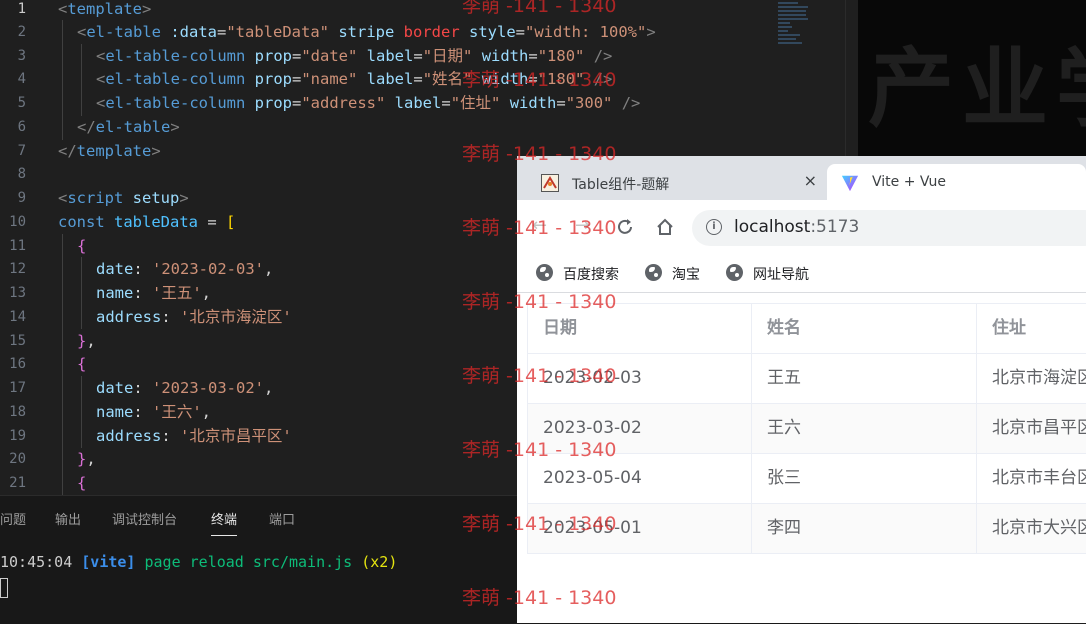 The height and width of the screenshot is (624, 1086). What do you see at coordinates (115, 293) in the screenshot?
I see `code-token: name` at bounding box center [115, 293].